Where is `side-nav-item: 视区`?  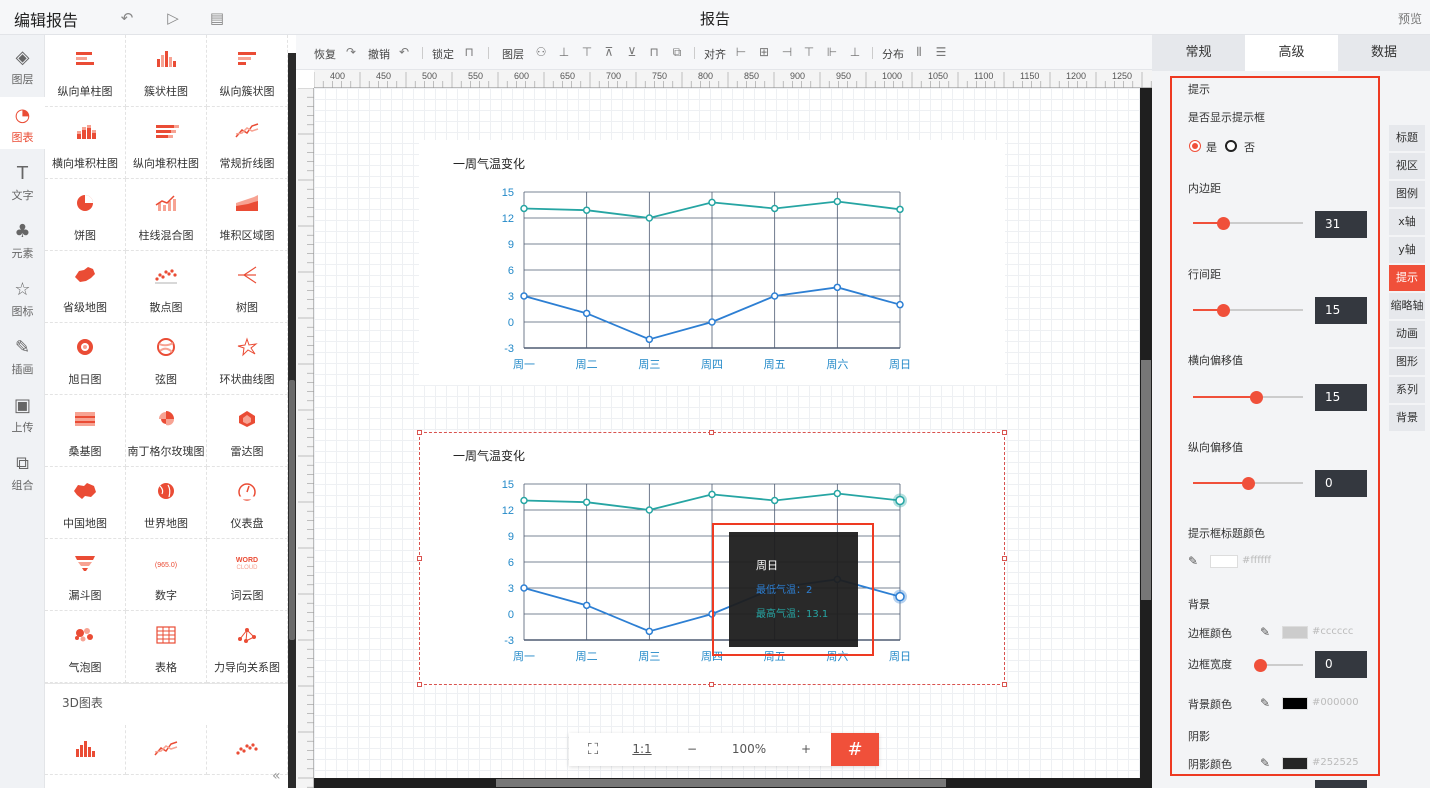
side-nav-item: 视区 is located at coordinates (1407, 166).